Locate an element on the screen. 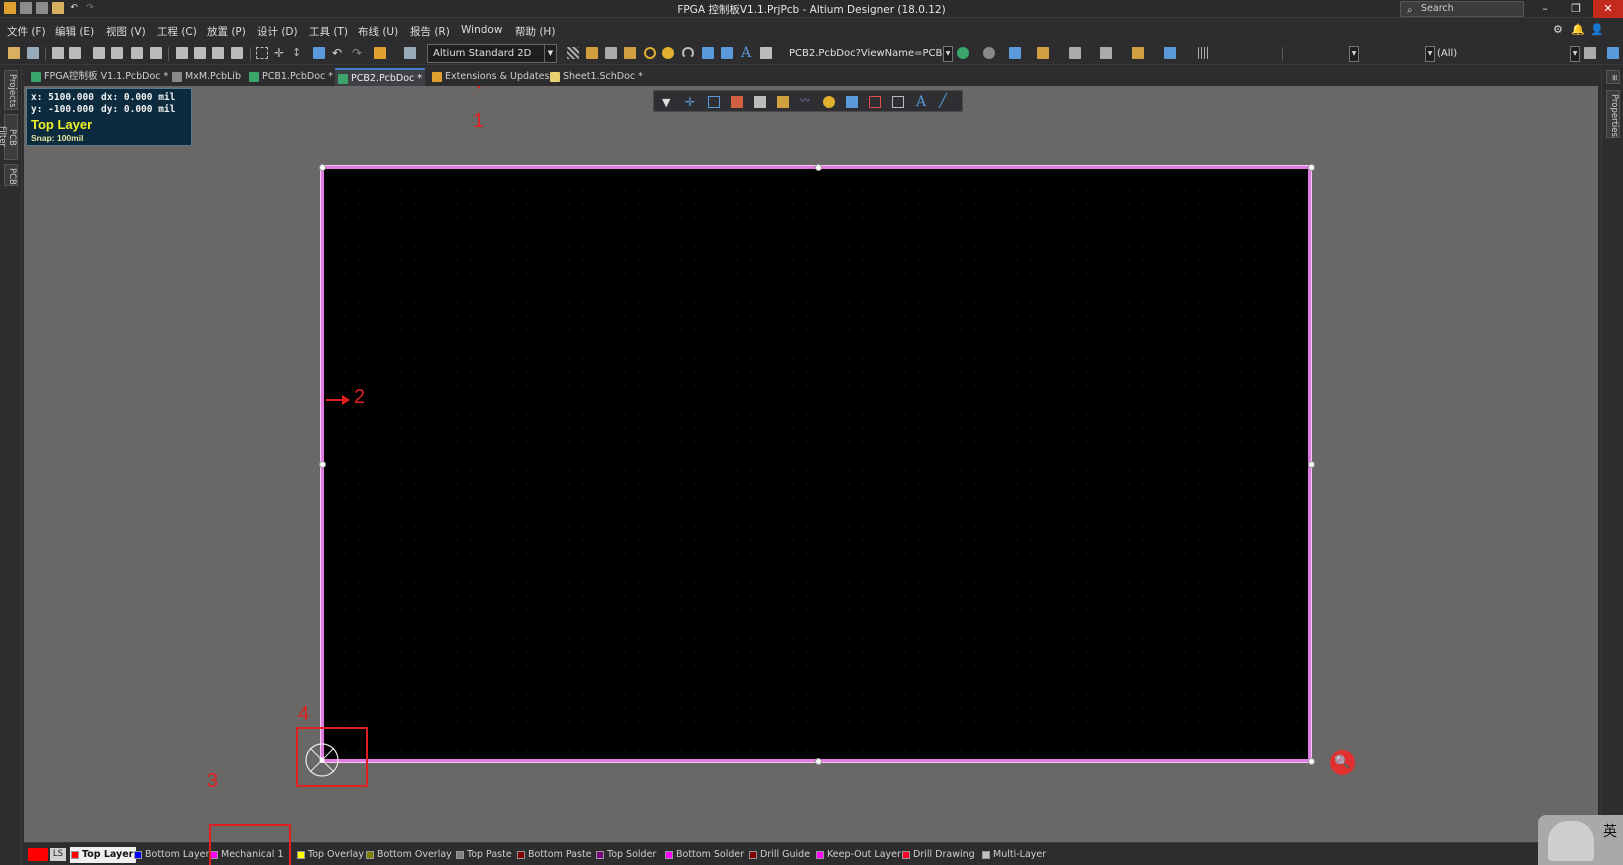 This screenshot has width=1623, height=865. net-dropdown-button: ▼ is located at coordinates (1354, 54).